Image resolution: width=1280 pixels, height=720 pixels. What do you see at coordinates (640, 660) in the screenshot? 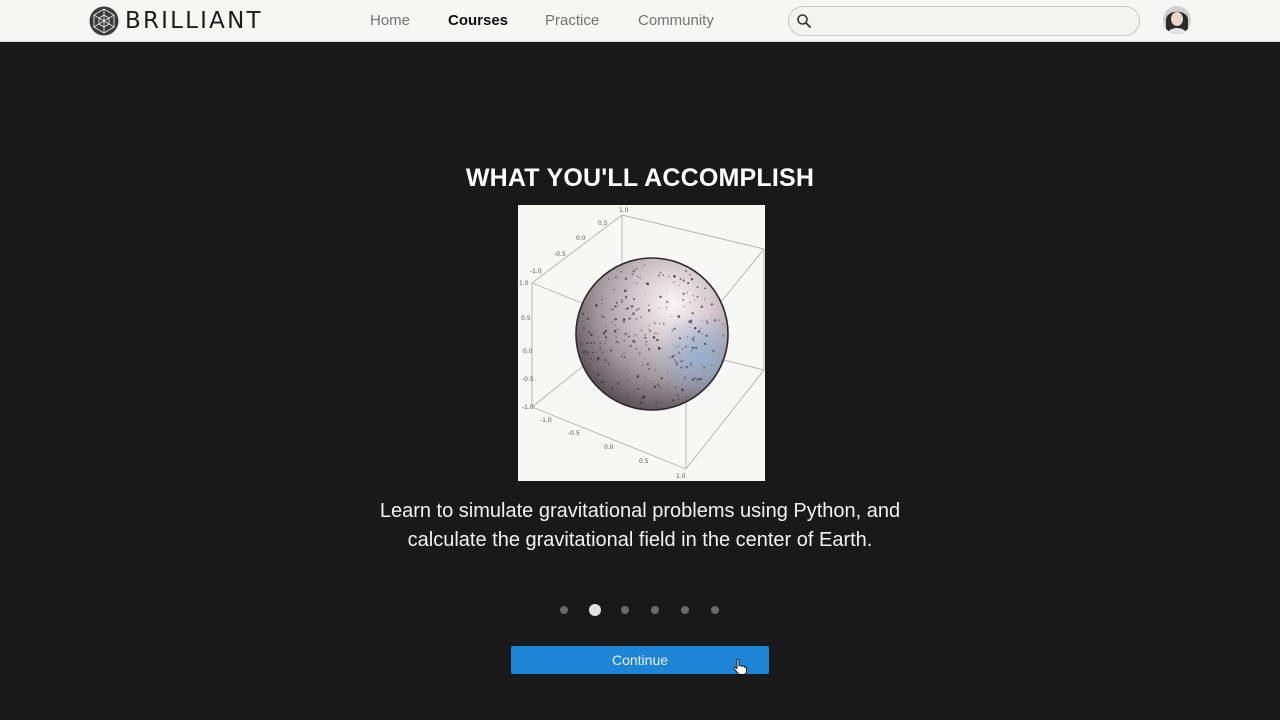
I see `continue-button: Continue` at bounding box center [640, 660].